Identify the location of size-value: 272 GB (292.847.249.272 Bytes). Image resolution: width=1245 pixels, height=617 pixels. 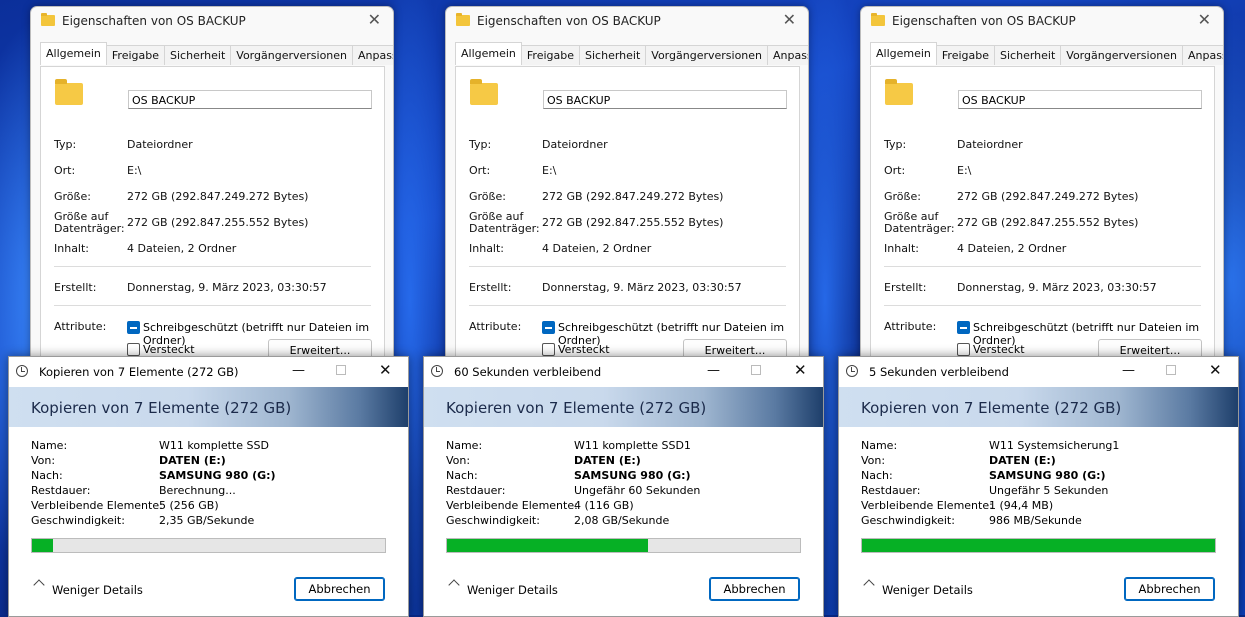
(218, 196).